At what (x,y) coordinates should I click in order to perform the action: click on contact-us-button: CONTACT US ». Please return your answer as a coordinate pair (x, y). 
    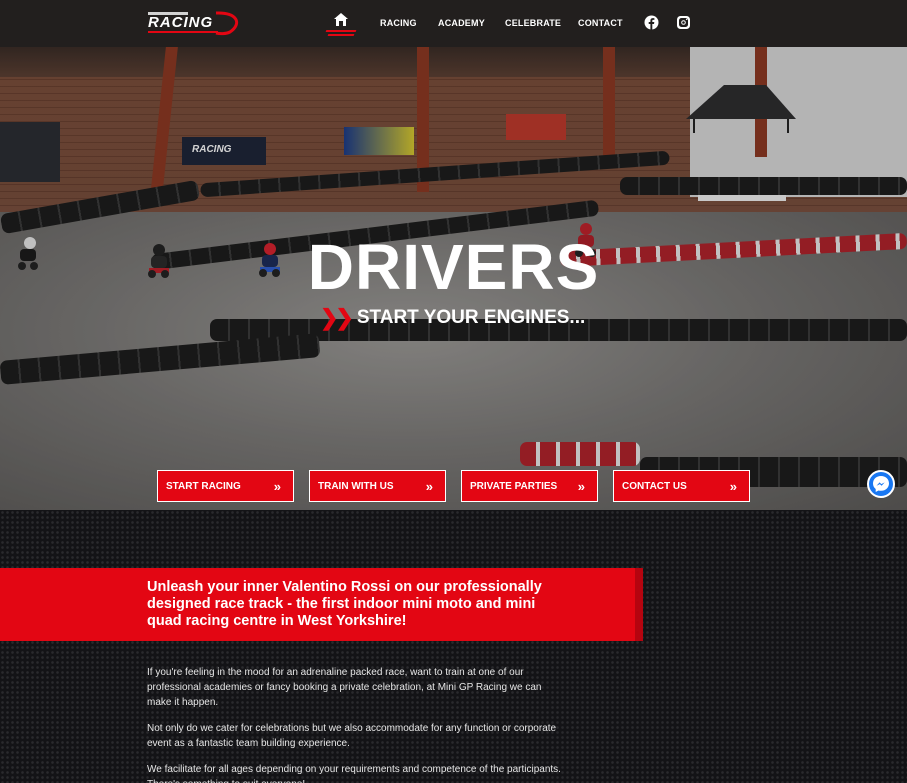
    Looking at the image, I should click on (681, 486).